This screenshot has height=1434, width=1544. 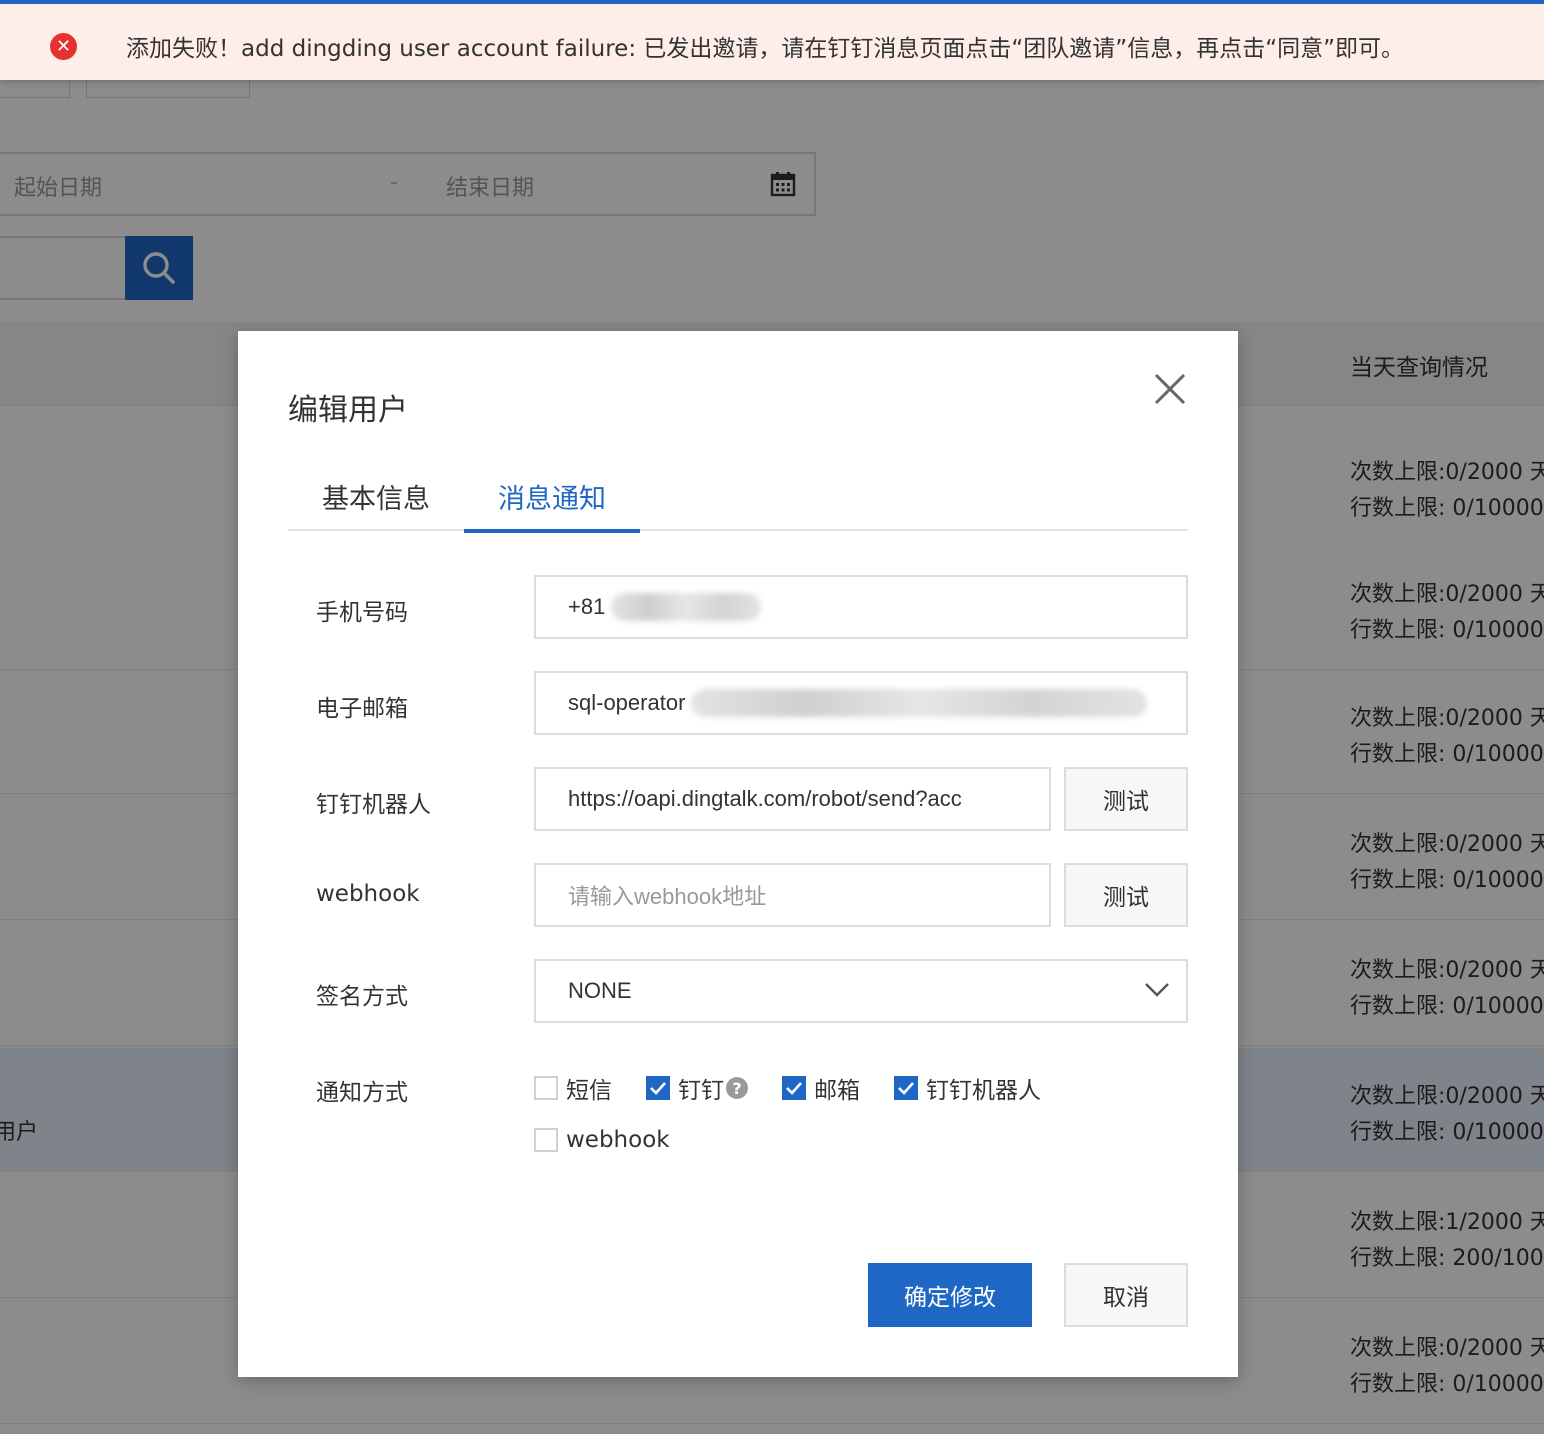 What do you see at coordinates (376, 504) in the screenshot?
I see `tab-basic-info: 基本信息` at bounding box center [376, 504].